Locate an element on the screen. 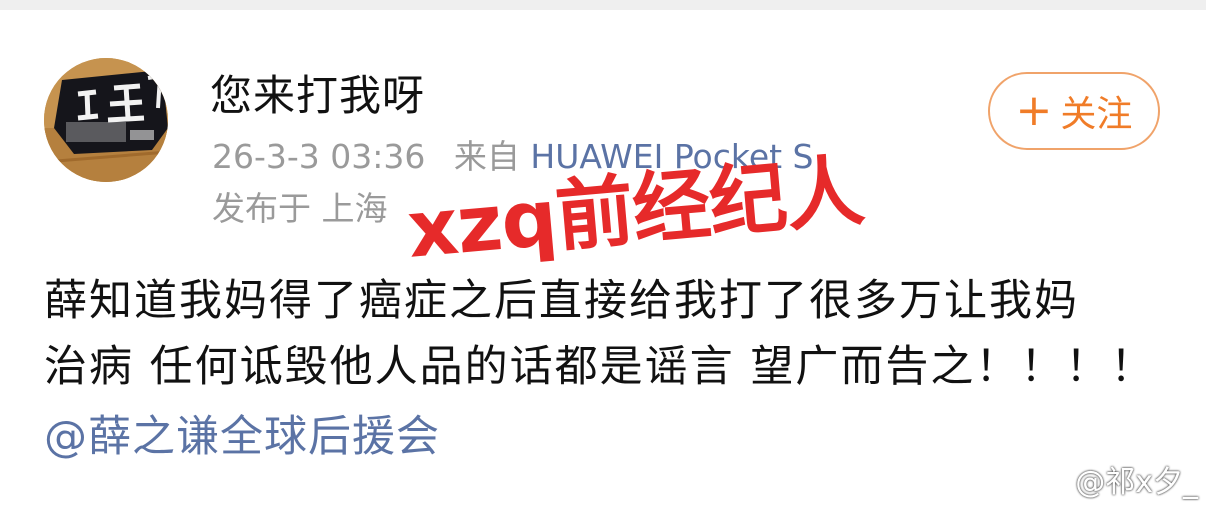  watermark-text: @祁x夕_ is located at coordinates (1136, 482).